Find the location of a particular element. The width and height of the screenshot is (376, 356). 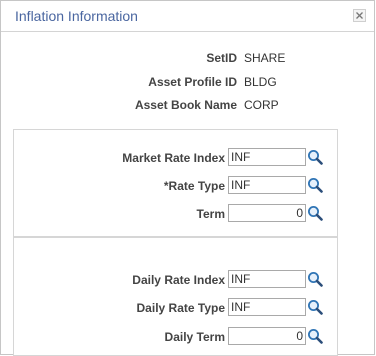

rate-type-row: *Rate Type is located at coordinates (175, 186).